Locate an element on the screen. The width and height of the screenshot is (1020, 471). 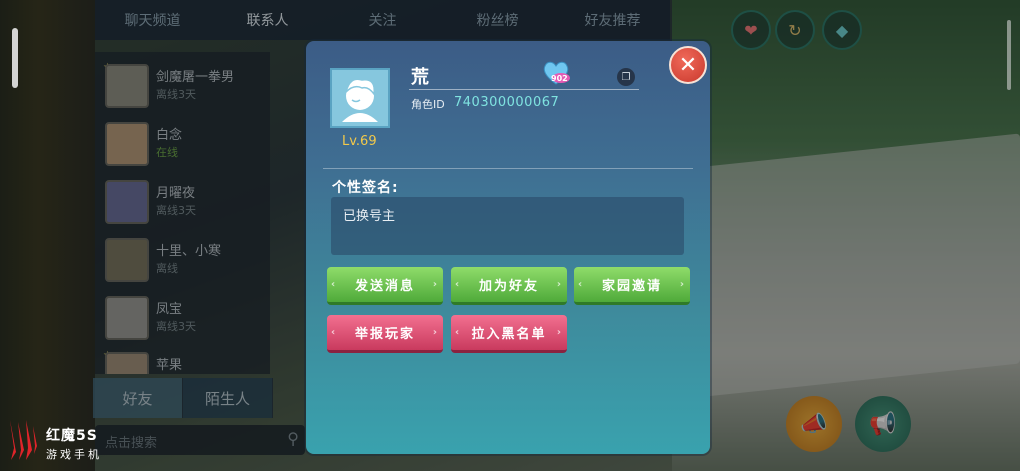
avatar-icon is located at coordinates (360, 98).